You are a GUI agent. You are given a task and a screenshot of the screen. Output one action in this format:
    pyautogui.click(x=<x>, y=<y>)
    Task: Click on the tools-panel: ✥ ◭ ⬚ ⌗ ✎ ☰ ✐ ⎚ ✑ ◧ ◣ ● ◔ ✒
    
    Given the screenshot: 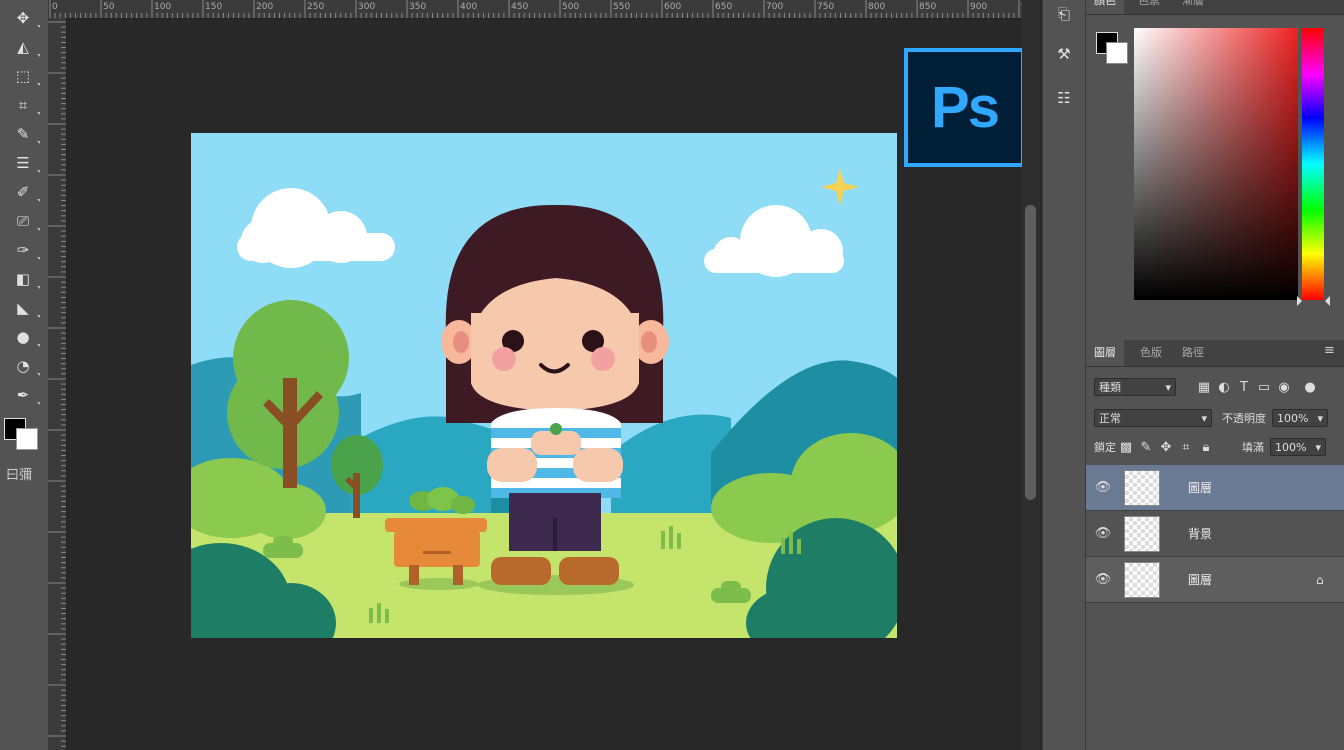 What is the action you would take?
    pyautogui.click(x=24, y=375)
    